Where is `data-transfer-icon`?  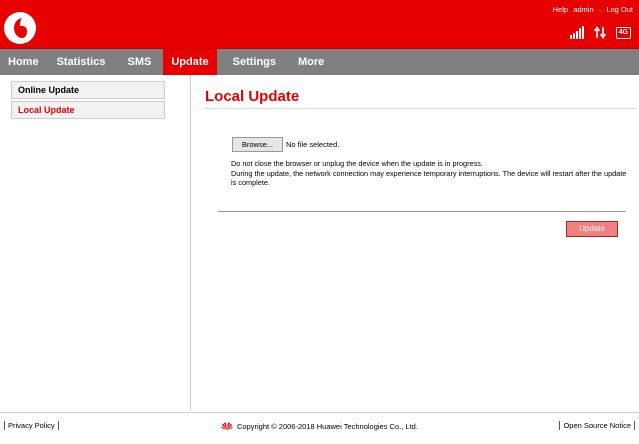 data-transfer-icon is located at coordinates (599, 32).